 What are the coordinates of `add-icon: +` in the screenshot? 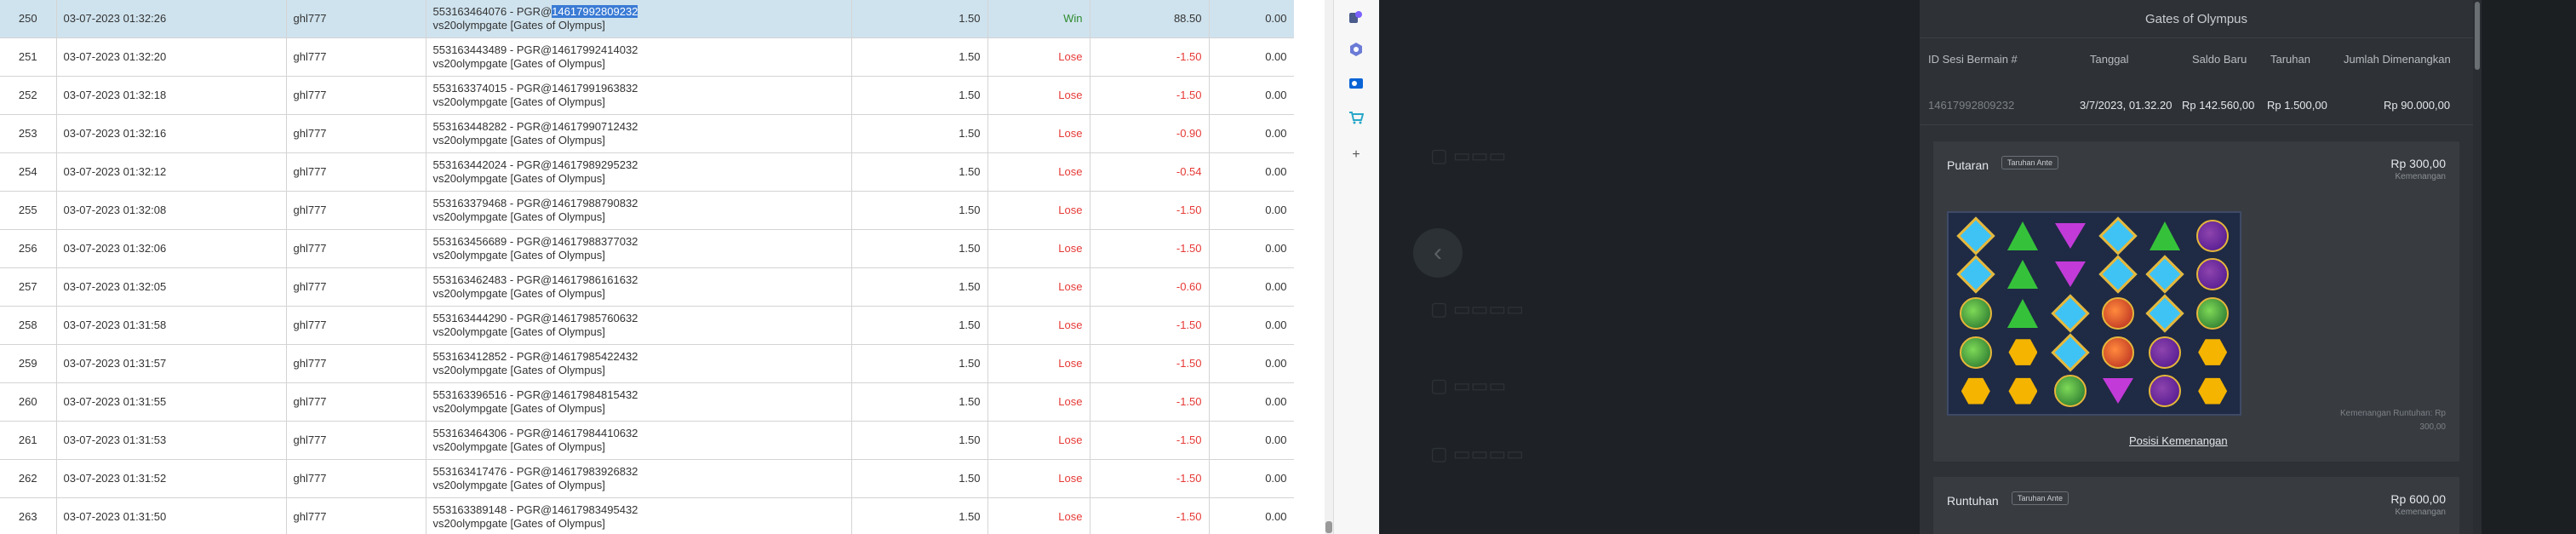 It's located at (1356, 155).